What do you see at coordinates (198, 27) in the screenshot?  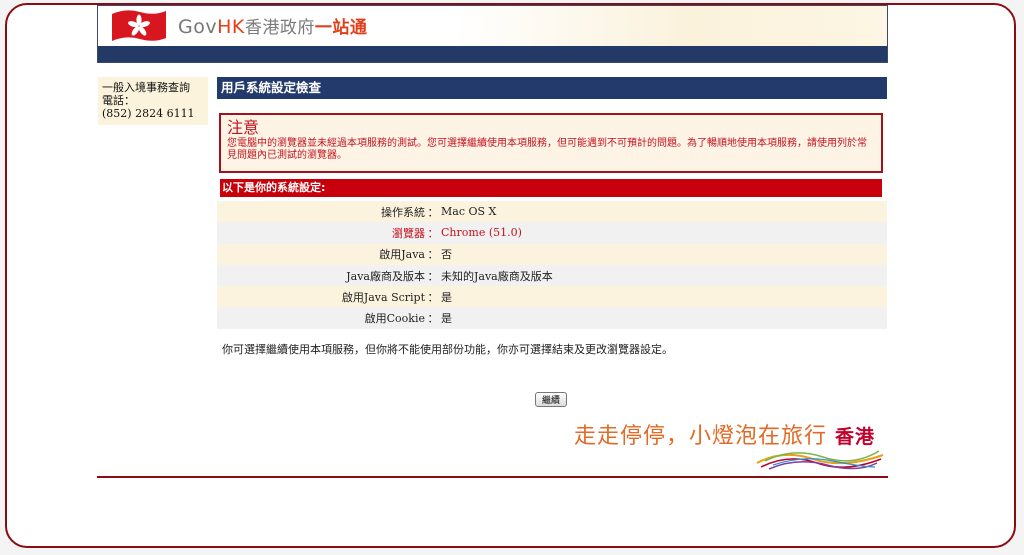 I see `brand-gov: Gov` at bounding box center [198, 27].